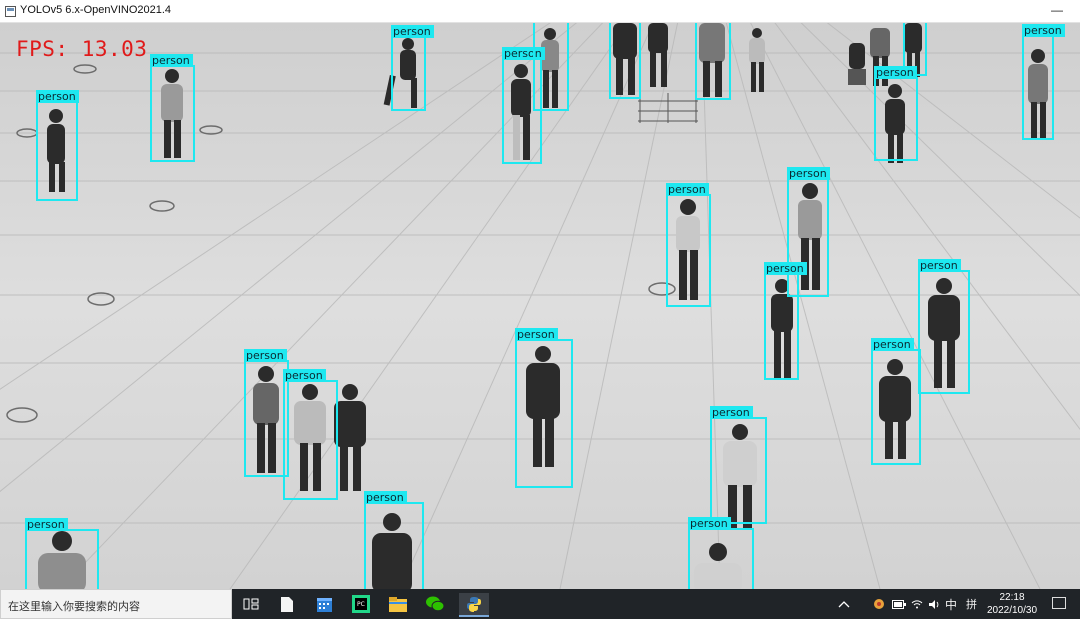 The image size is (1080, 619). Describe the element at coordinates (1012, 597) in the screenshot. I see `clock-time: 22:18` at that location.